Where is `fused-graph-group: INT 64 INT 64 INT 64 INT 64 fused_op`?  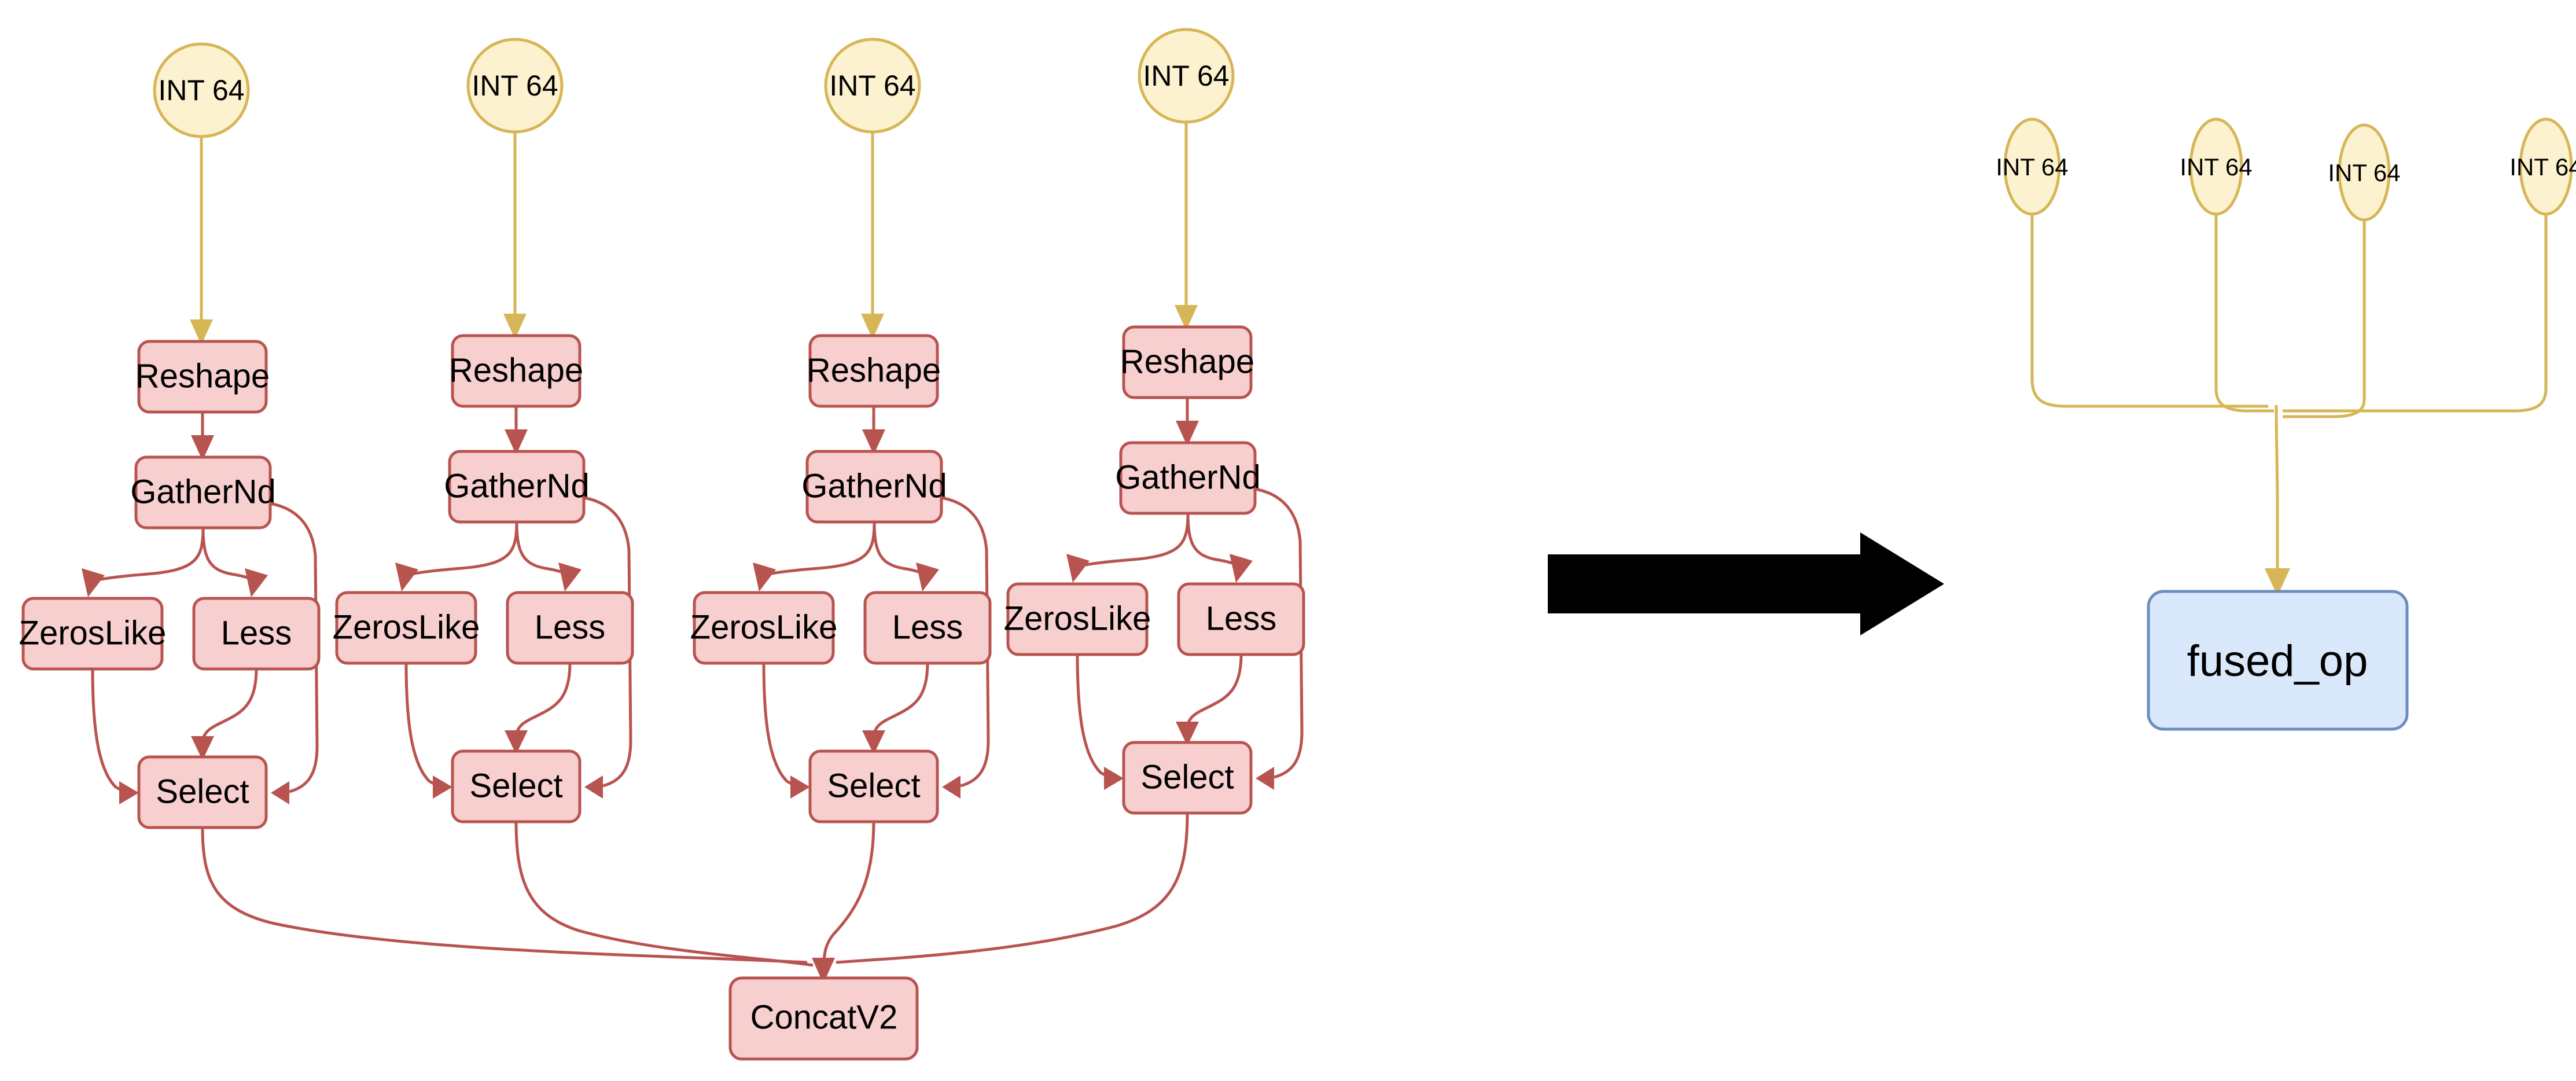 fused-graph-group: INT 64 INT 64 INT 64 INT 64 fused_op is located at coordinates (2286, 424).